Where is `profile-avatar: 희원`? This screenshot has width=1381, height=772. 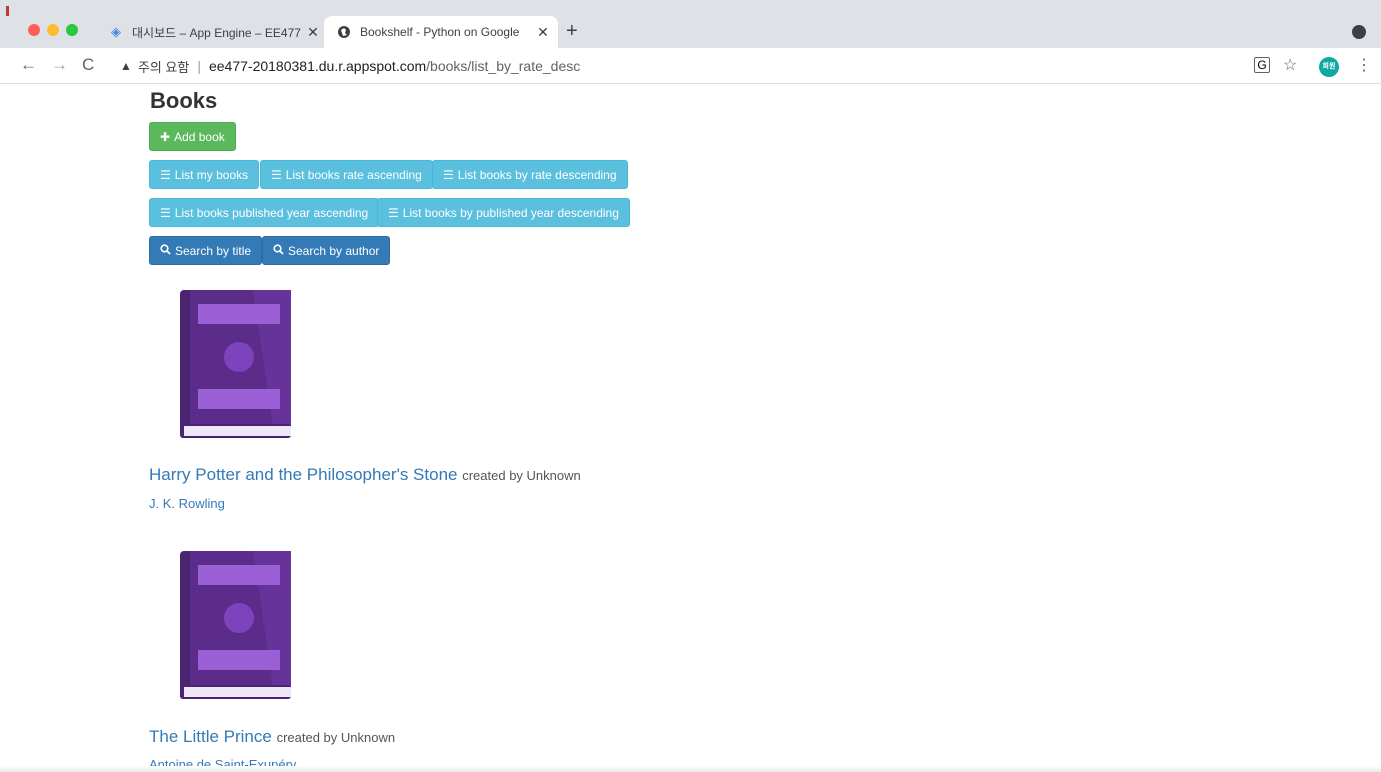
profile-avatar: 희원 is located at coordinates (1329, 67).